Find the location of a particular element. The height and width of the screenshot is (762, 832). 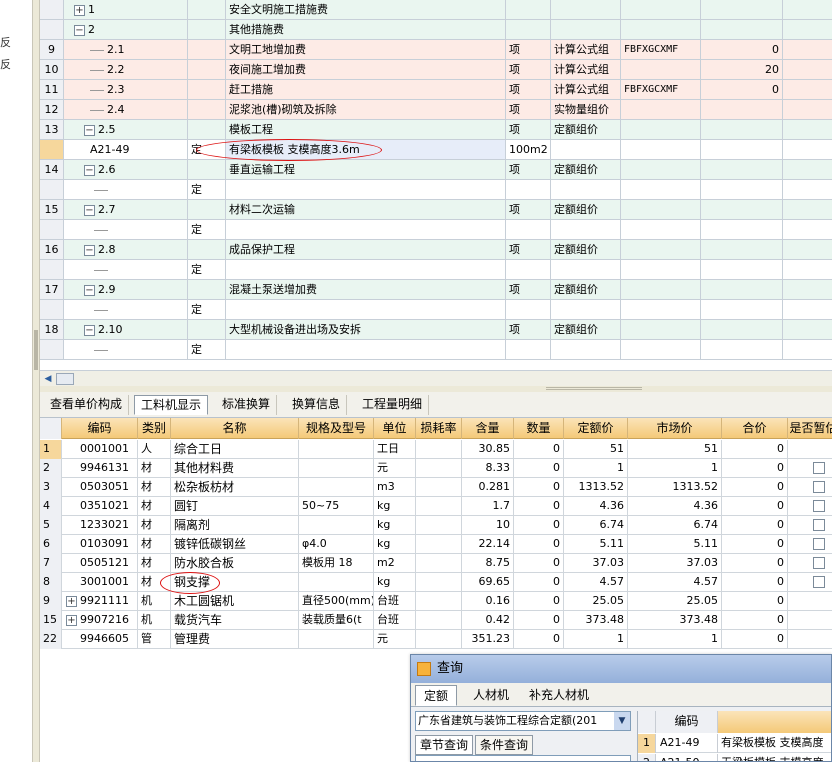

material-row: 7 0505121 材 防水胶合板 模板用 18 m2 8.75 0 37.03 37.03 0 is located at coordinates (436, 563).